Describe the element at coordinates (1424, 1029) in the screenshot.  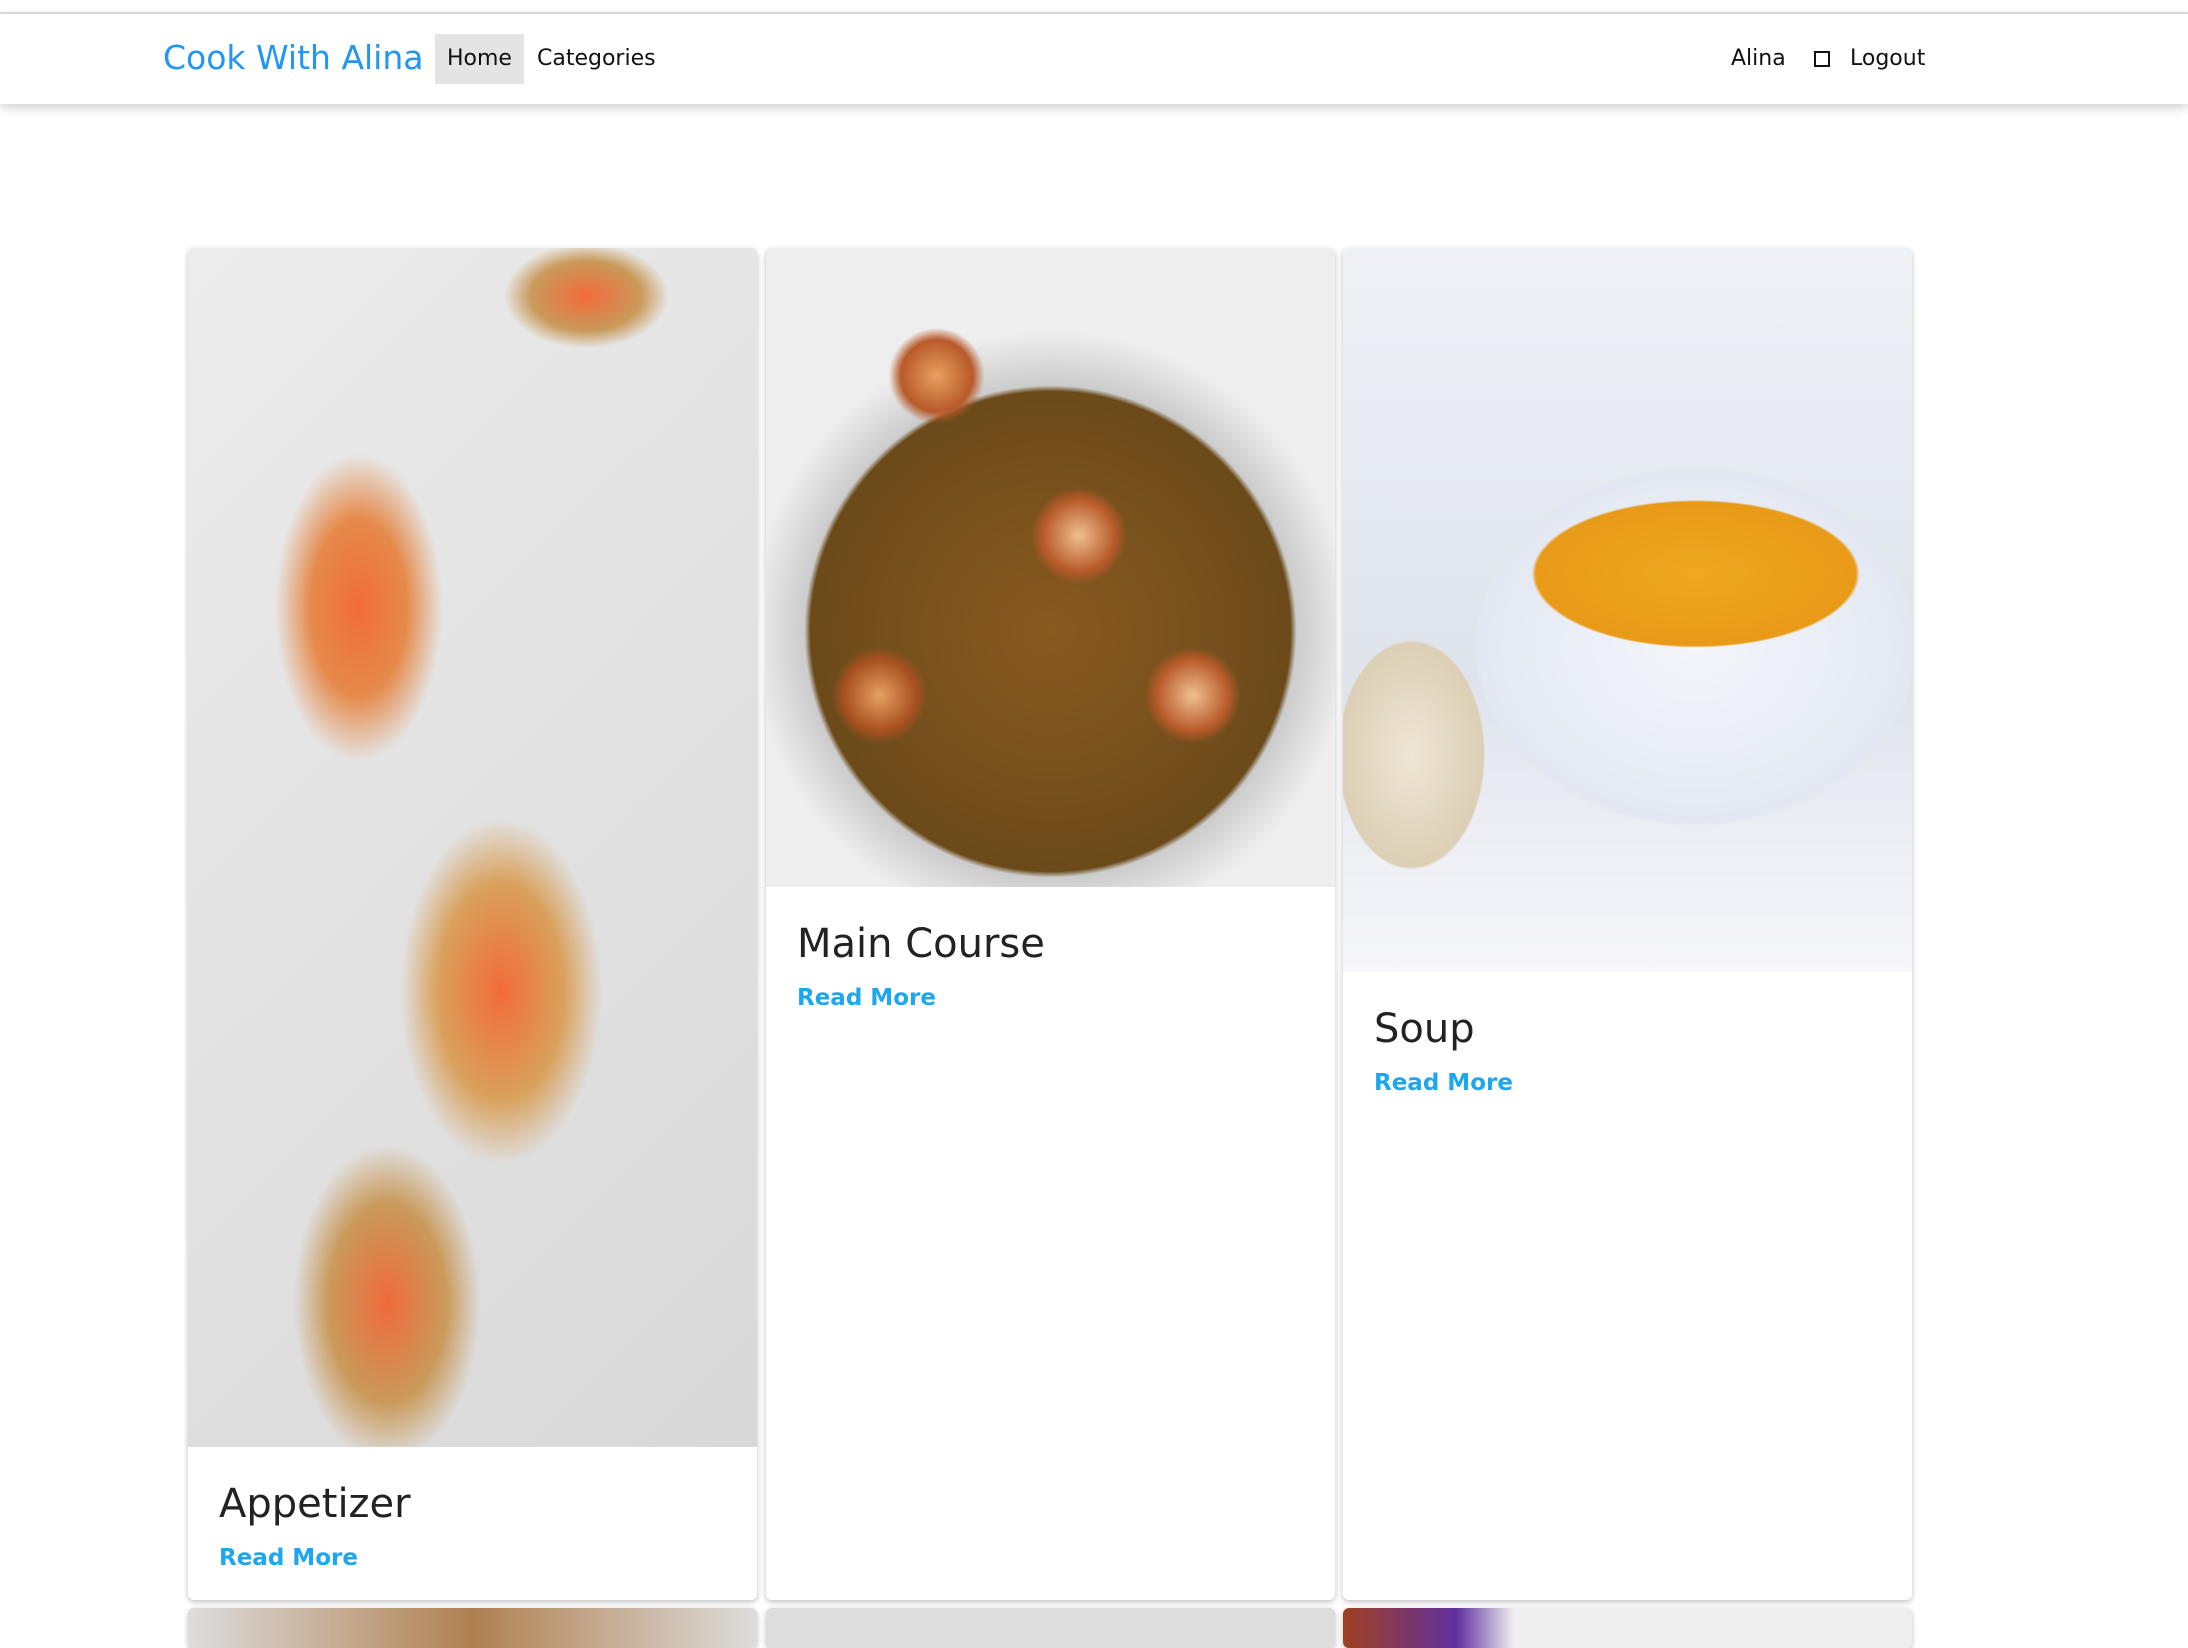
I see `card-title: Soup` at that location.